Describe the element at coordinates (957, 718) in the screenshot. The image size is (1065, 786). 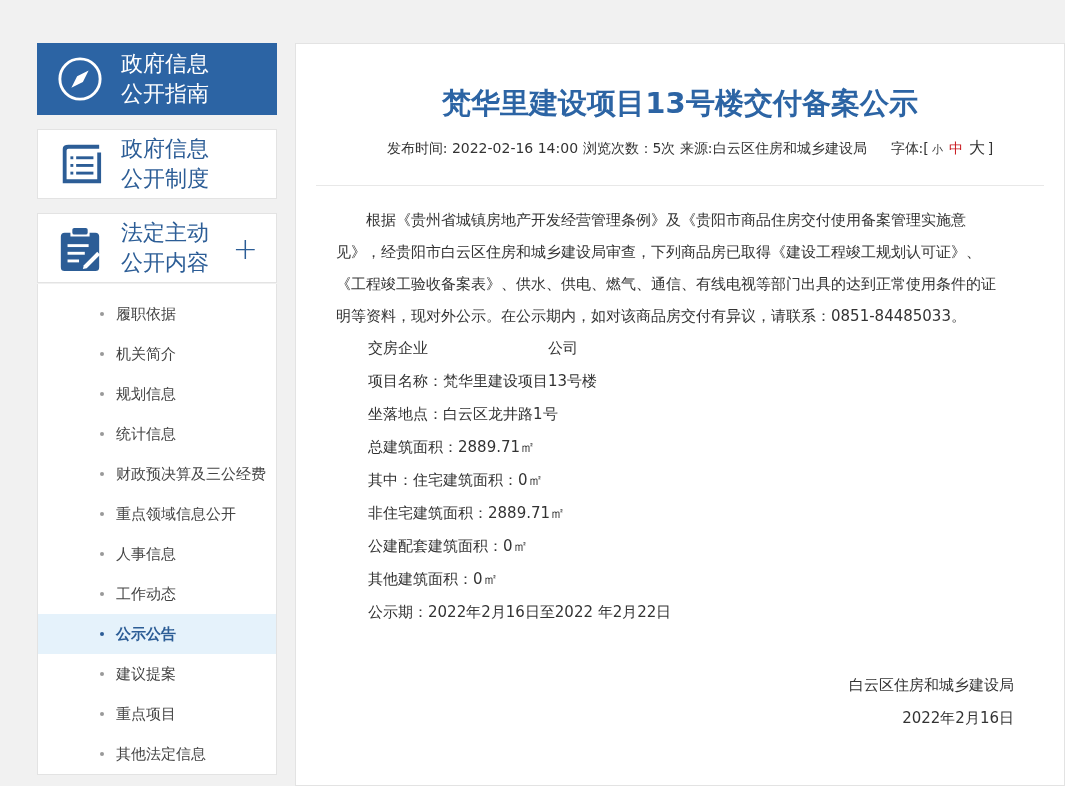
I see `signature-line: 2022年2月16日` at that location.